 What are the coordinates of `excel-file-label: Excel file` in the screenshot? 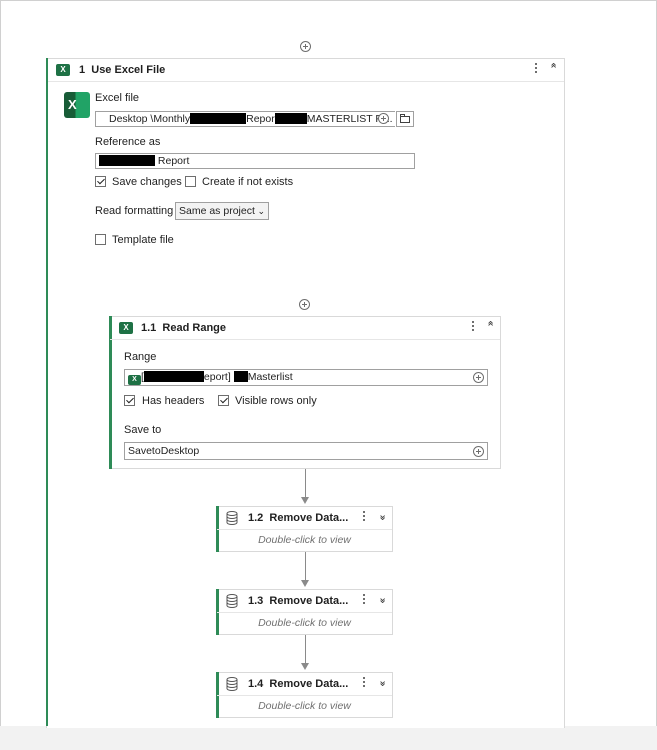 It's located at (117, 98).